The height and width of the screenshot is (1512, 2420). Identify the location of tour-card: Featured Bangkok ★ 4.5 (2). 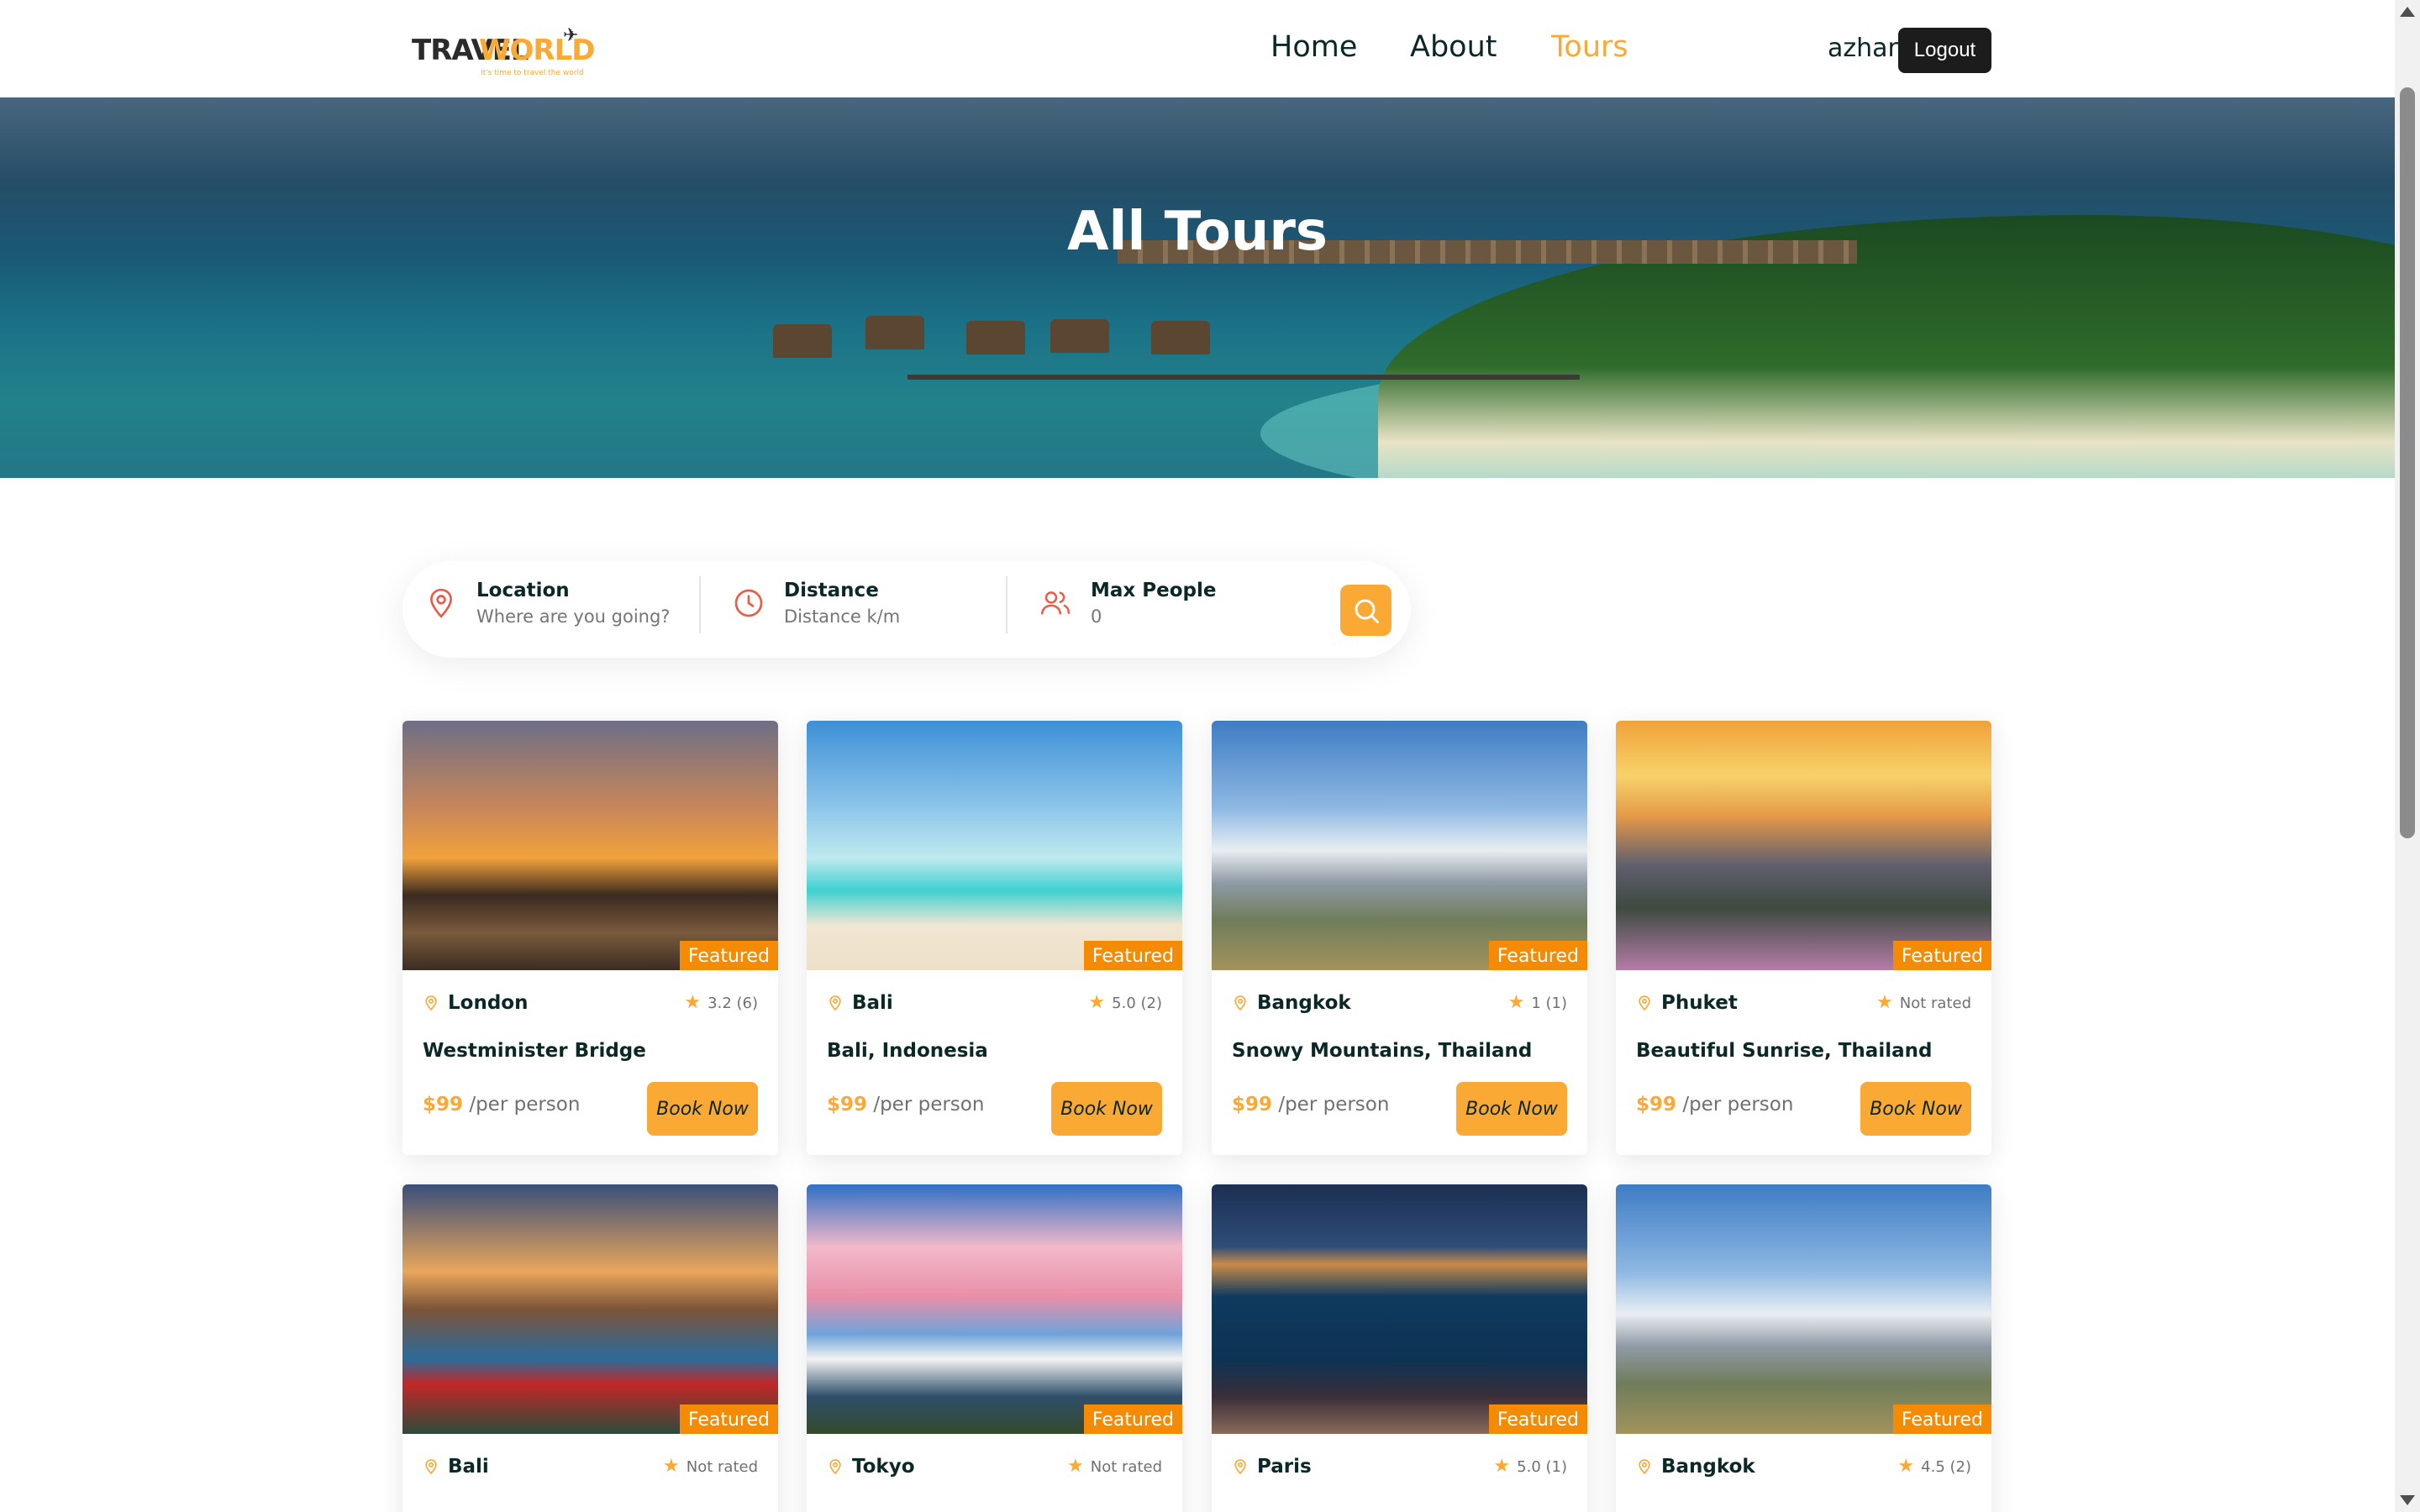
(1803, 1348).